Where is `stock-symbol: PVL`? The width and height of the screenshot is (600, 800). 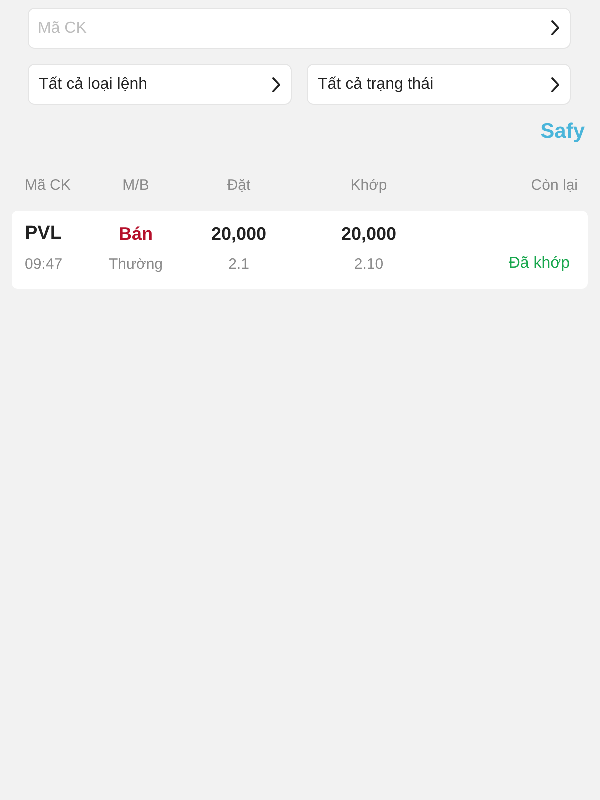 stock-symbol: PVL is located at coordinates (43, 234).